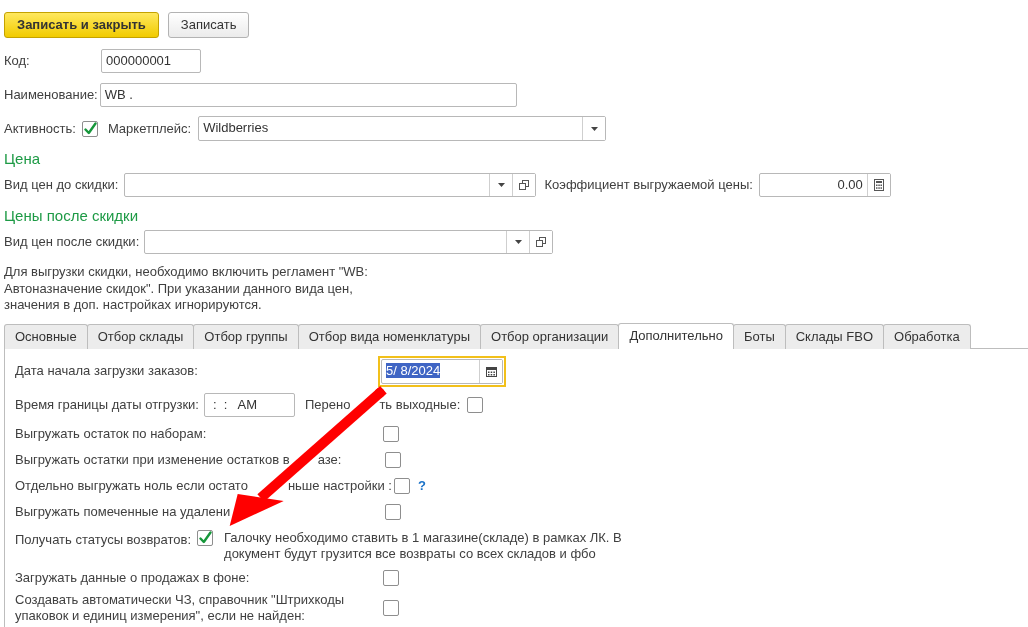 This screenshot has height=627, width=1028. What do you see at coordinates (180, 607) in the screenshot?
I see `field-label: Создавать автоматически ЧЗ, справочник "Штрихкоды упаковок и единиц измерения", если не найден:` at bounding box center [180, 607].